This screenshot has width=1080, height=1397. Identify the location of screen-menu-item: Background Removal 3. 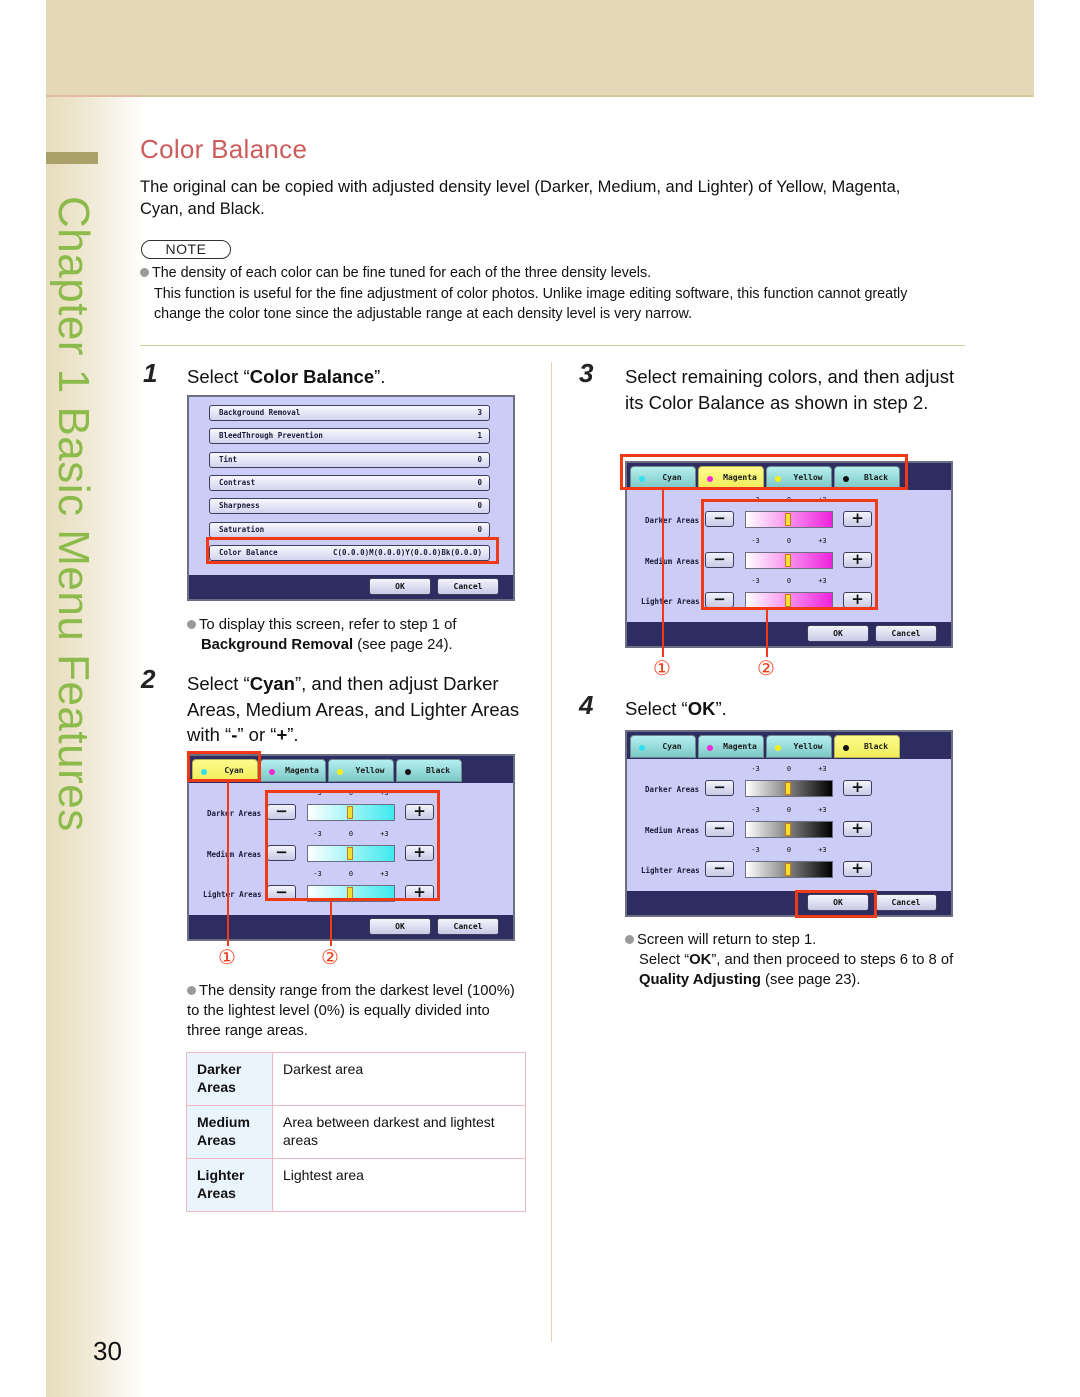
(349, 413).